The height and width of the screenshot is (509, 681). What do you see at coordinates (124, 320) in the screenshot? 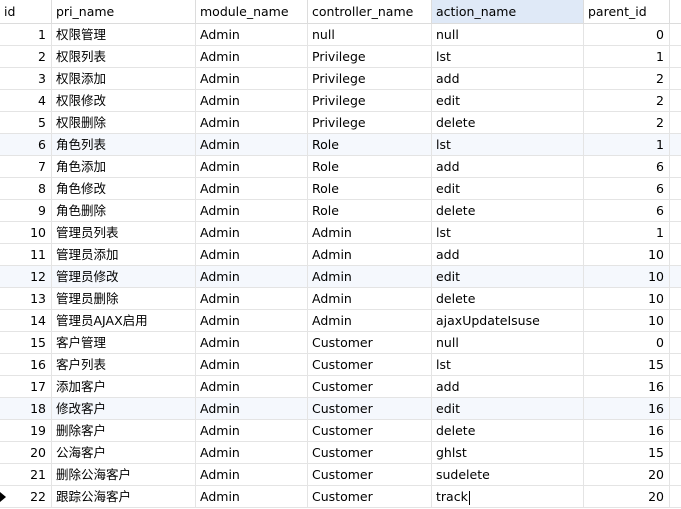
I see `cell-pri-name: 管理员AJAX启用` at bounding box center [124, 320].